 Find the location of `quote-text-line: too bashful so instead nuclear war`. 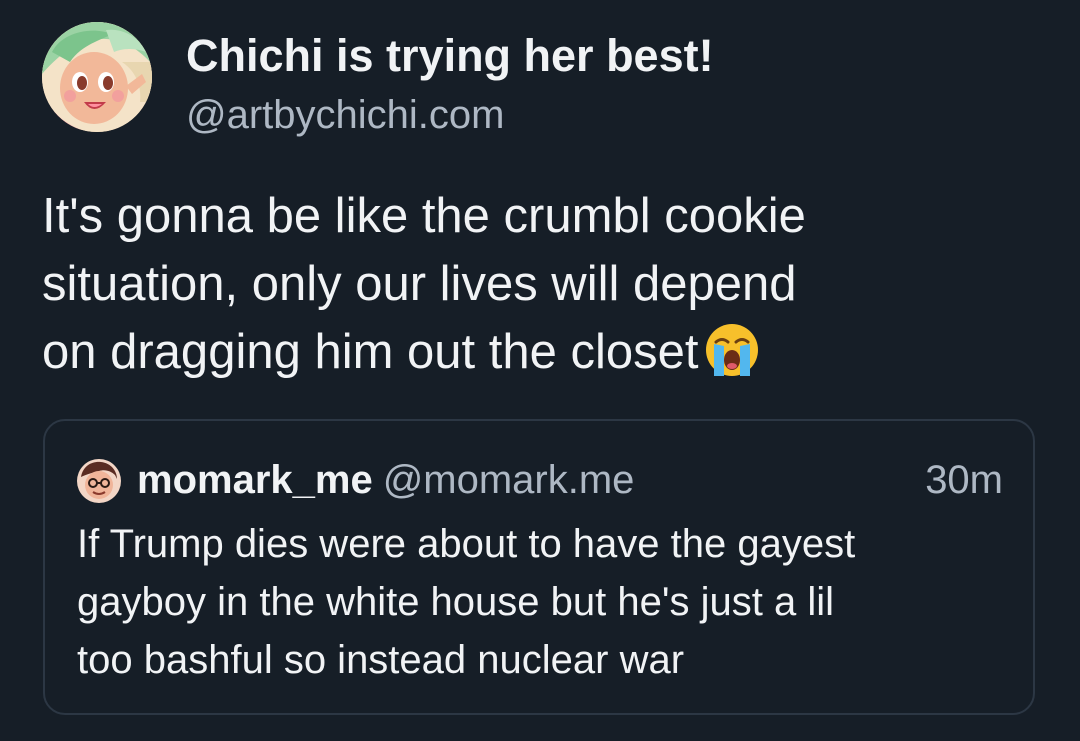

quote-text-line: too bashful so instead nuclear war is located at coordinates (381, 660).